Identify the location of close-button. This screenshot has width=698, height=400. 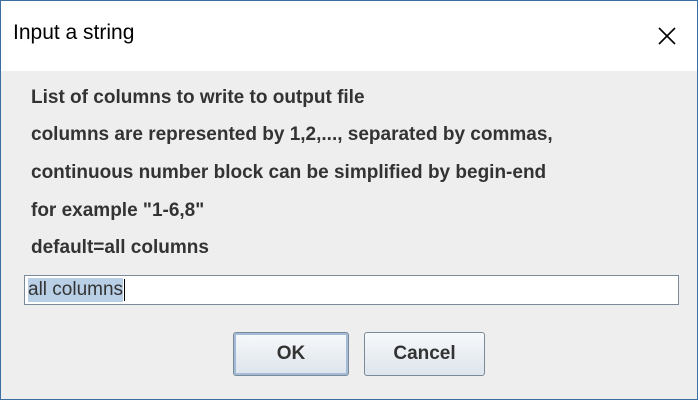
(667, 36).